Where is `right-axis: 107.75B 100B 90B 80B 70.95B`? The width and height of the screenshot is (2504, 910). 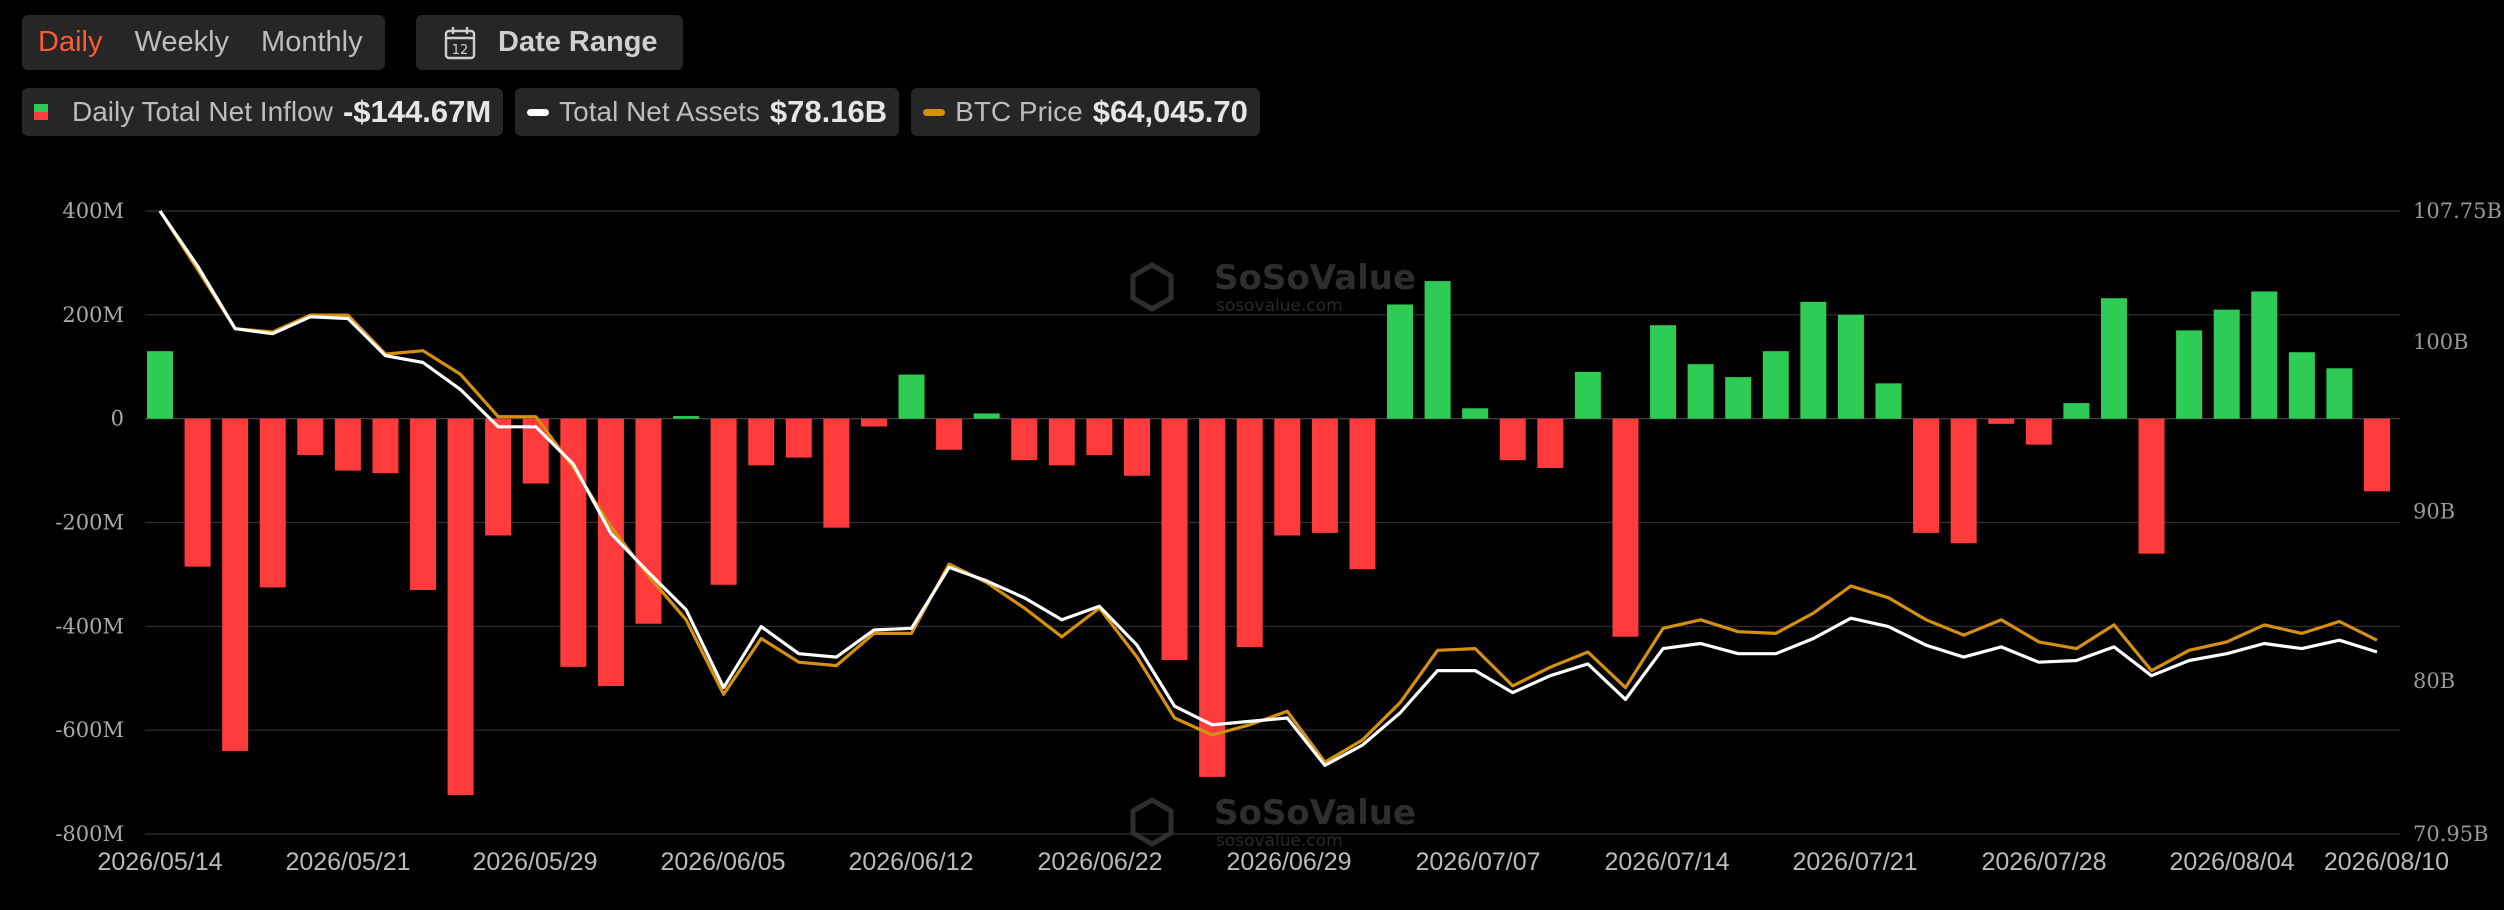 right-axis: 107.75B 100B 90B 80B 70.95B is located at coordinates (2457, 522).